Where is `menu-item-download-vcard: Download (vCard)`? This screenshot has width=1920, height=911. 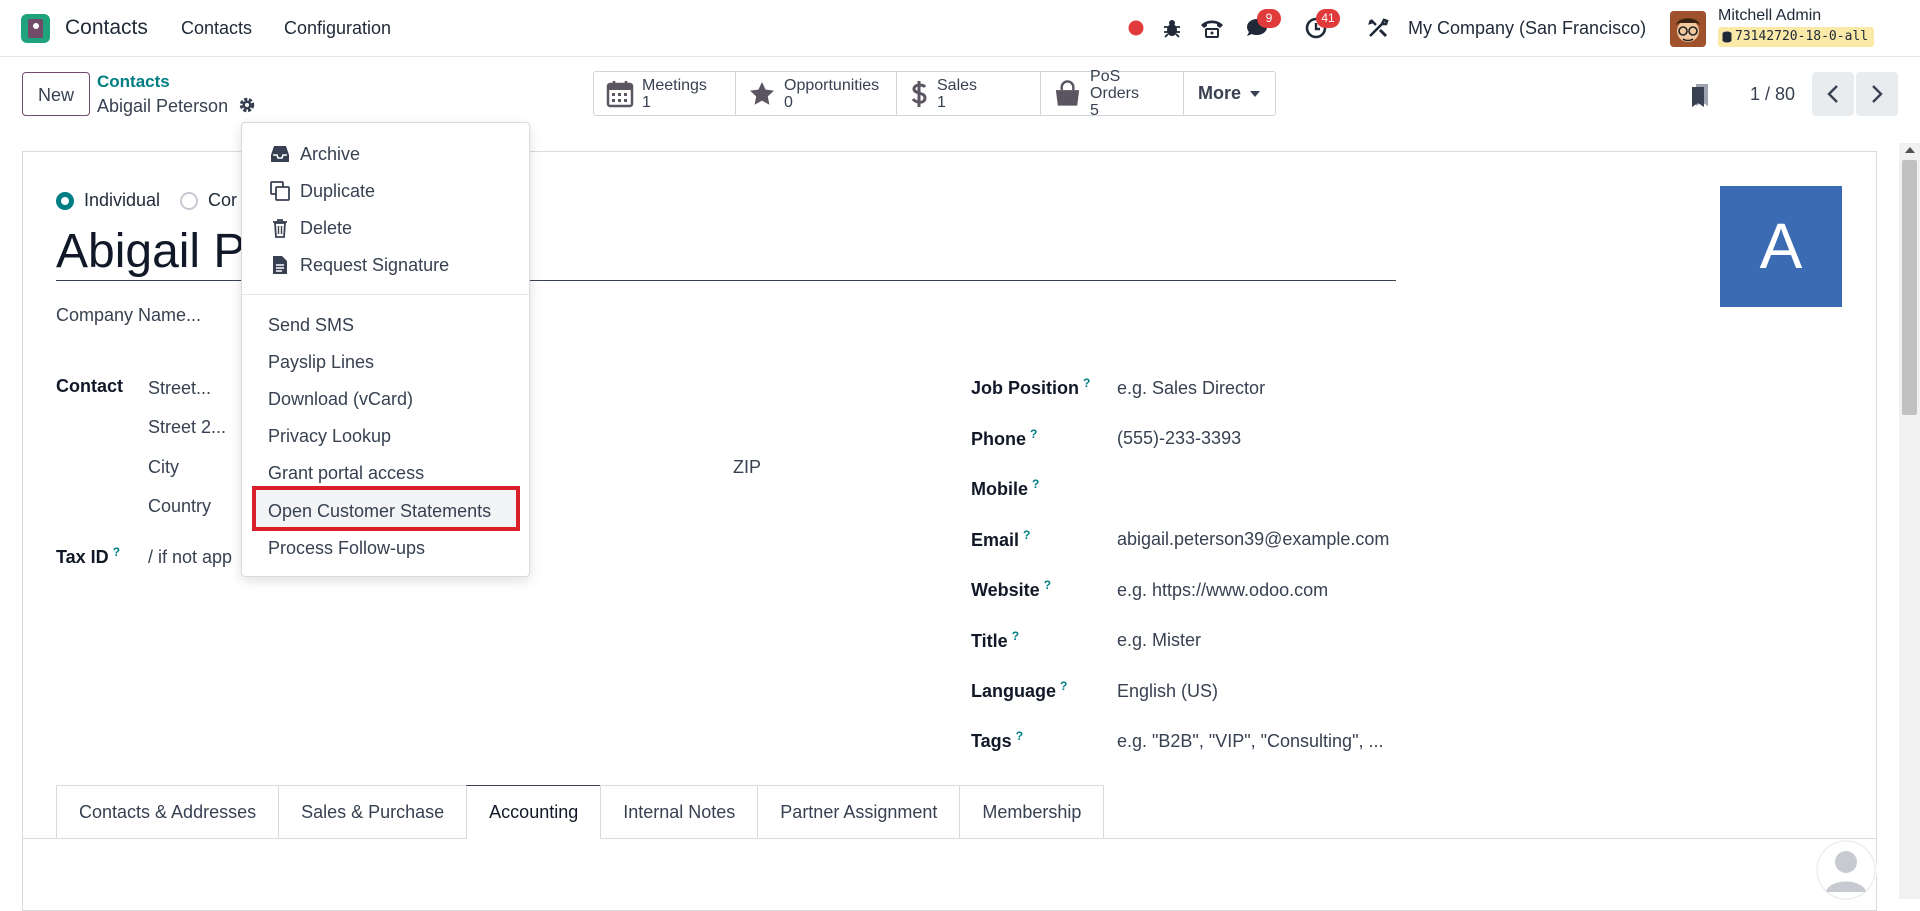
menu-item-download-vcard: Download (vCard) is located at coordinates (385, 399).